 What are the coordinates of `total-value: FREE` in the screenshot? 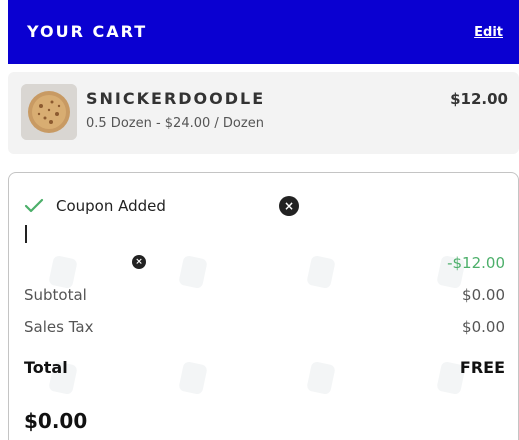 It's located at (482, 367).